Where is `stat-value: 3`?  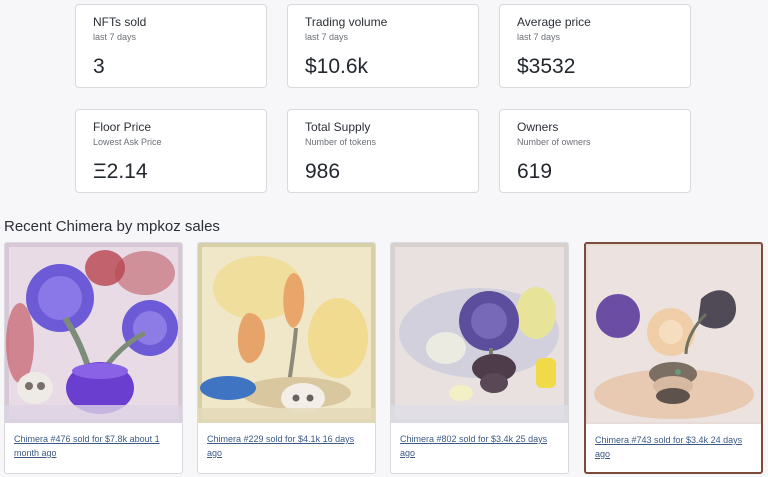 stat-value: 3 is located at coordinates (99, 66).